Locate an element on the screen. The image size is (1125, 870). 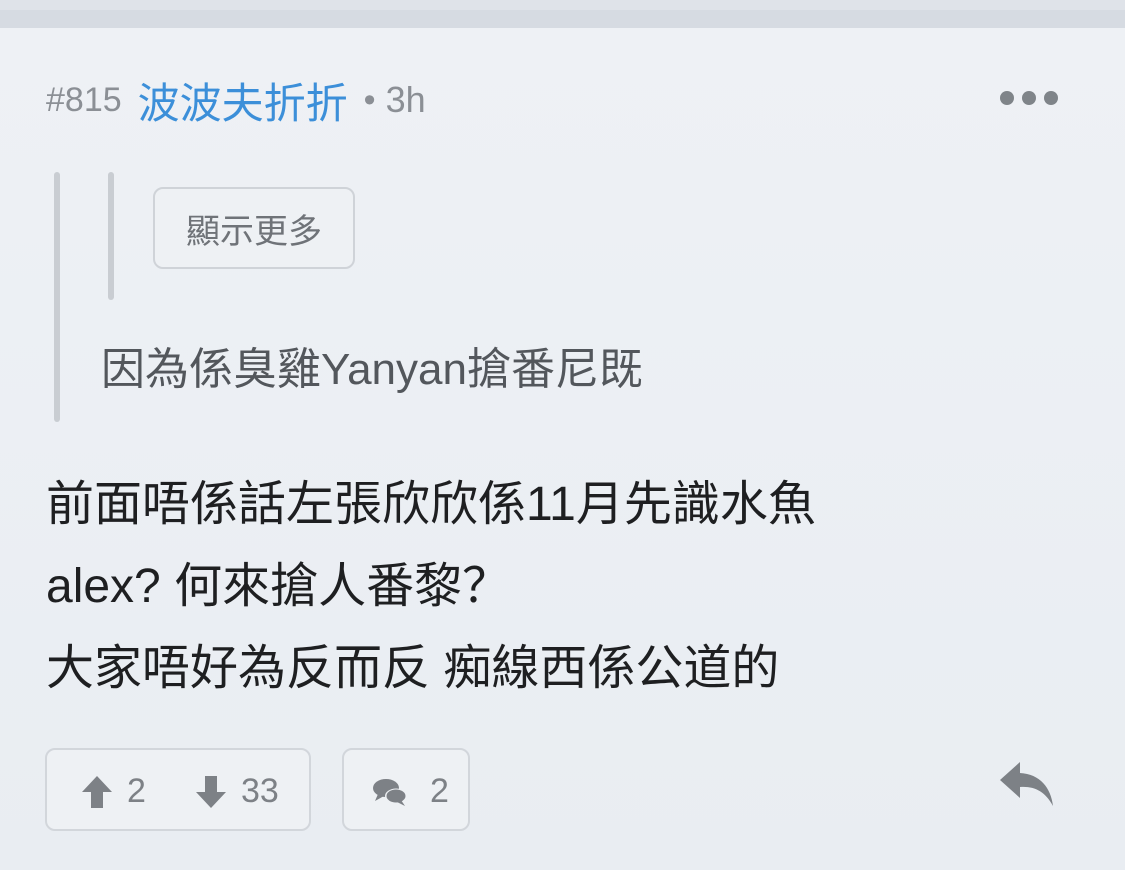
show-more-button: 顯示更多 is located at coordinates (254, 228).